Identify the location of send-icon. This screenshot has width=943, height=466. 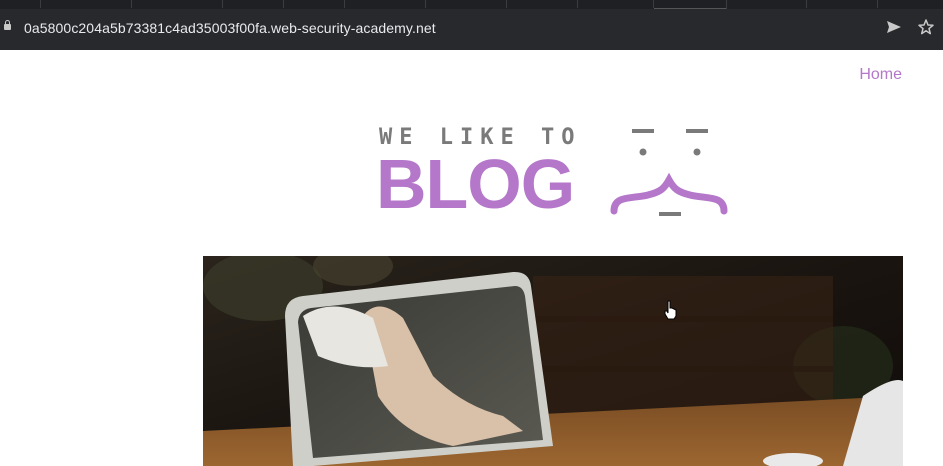
(894, 27).